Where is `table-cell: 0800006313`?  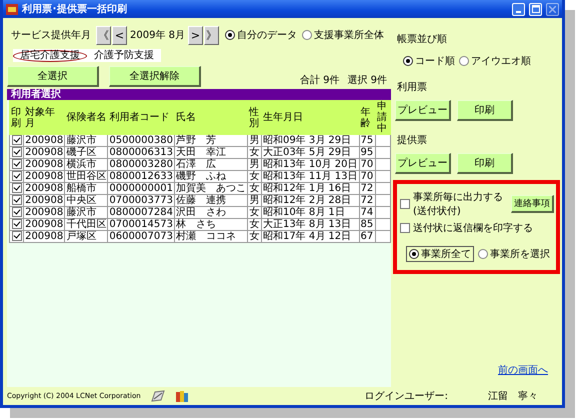
table-cell: 0800006313 is located at coordinates (141, 152).